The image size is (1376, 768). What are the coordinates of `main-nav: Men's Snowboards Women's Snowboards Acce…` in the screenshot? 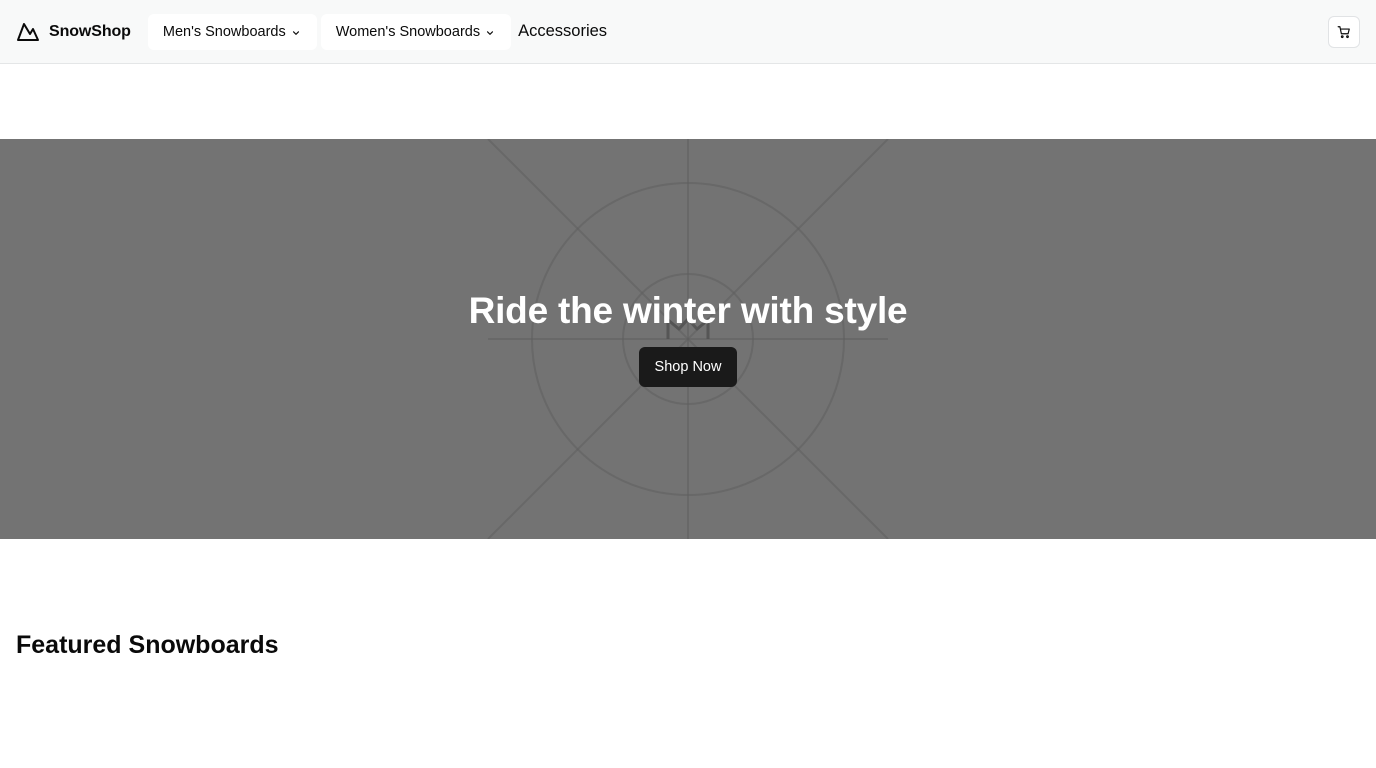 It's located at (377, 31).